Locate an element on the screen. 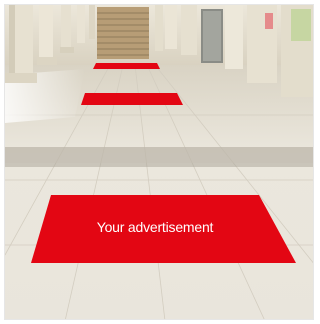  floor-ad-far is located at coordinates (126, 66).